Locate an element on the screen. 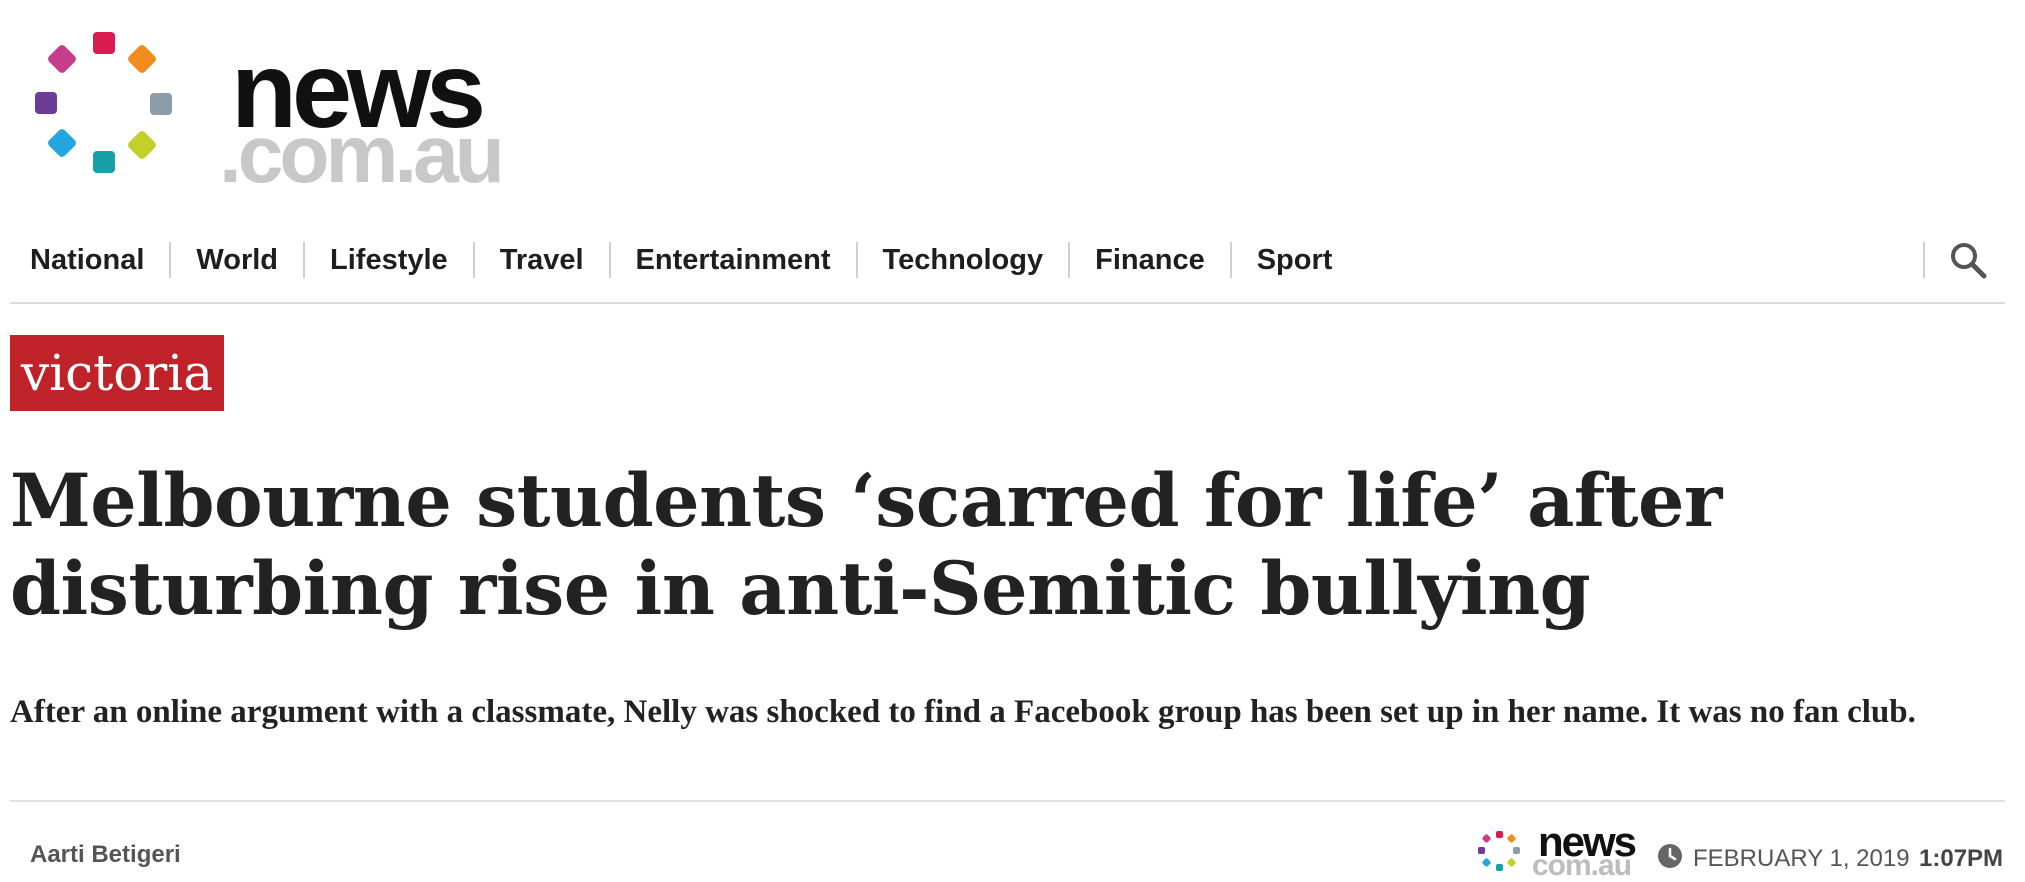 This screenshot has height=882, width=2025. search-button is located at coordinates (1968, 260).